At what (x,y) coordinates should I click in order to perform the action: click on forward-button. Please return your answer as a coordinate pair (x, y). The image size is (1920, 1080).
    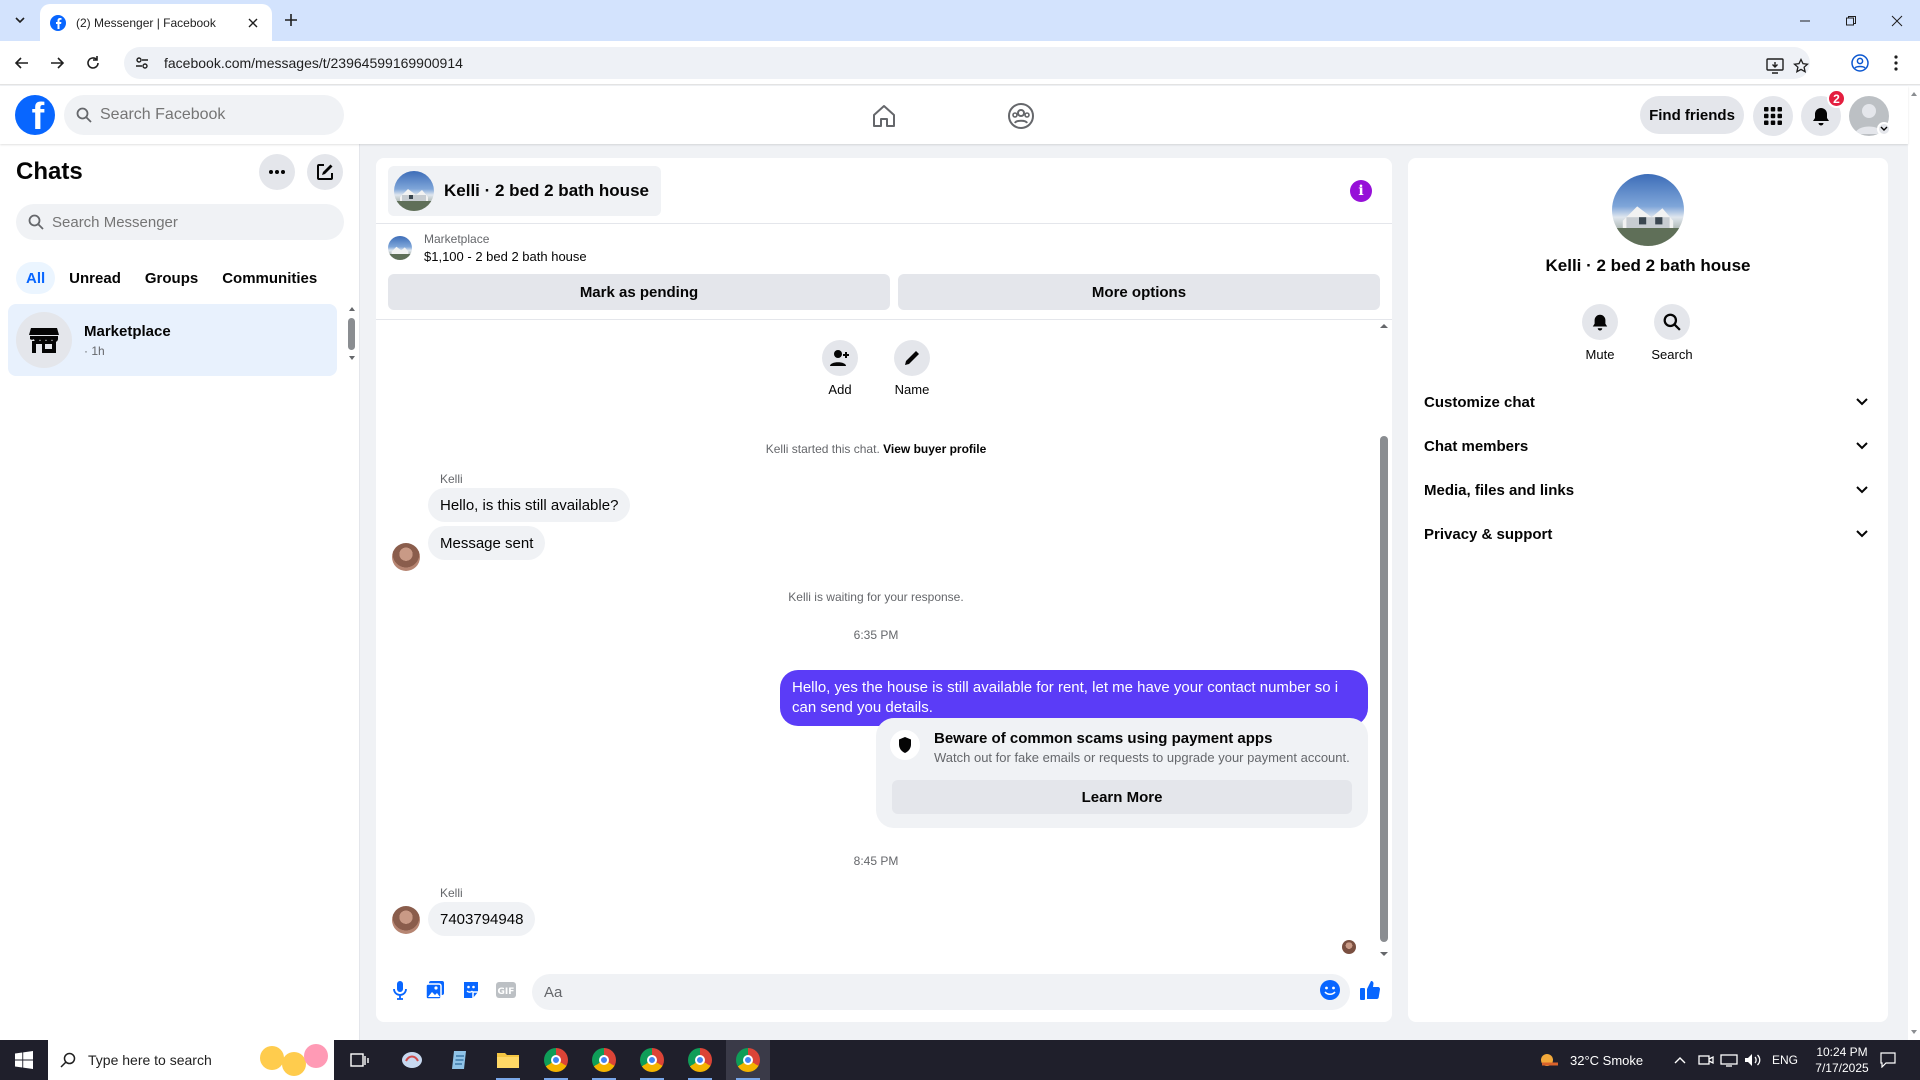
    Looking at the image, I should click on (57, 63).